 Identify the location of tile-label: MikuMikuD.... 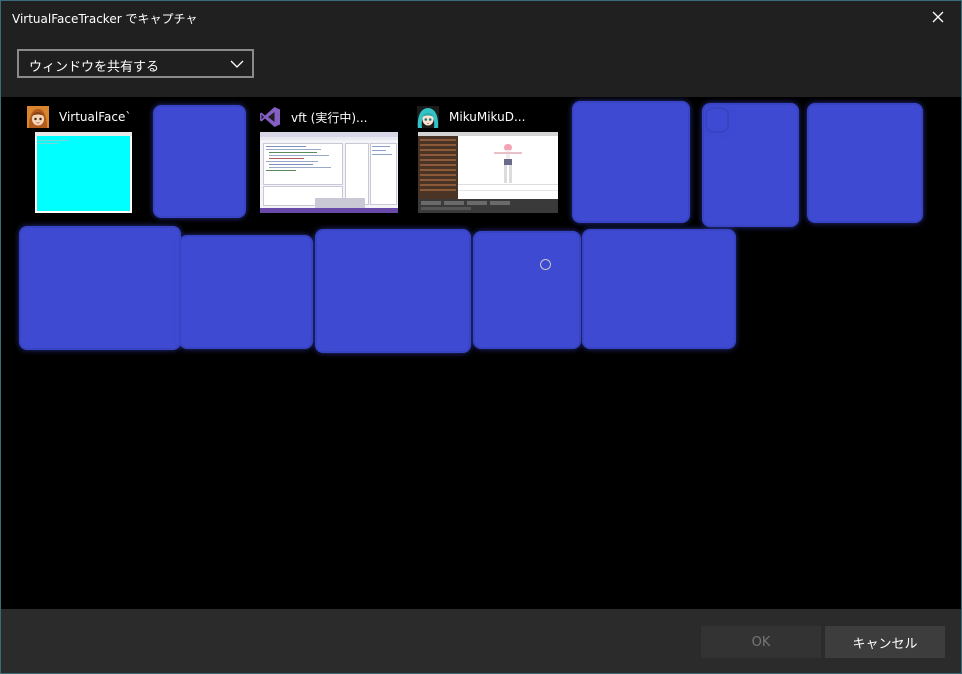
(487, 117).